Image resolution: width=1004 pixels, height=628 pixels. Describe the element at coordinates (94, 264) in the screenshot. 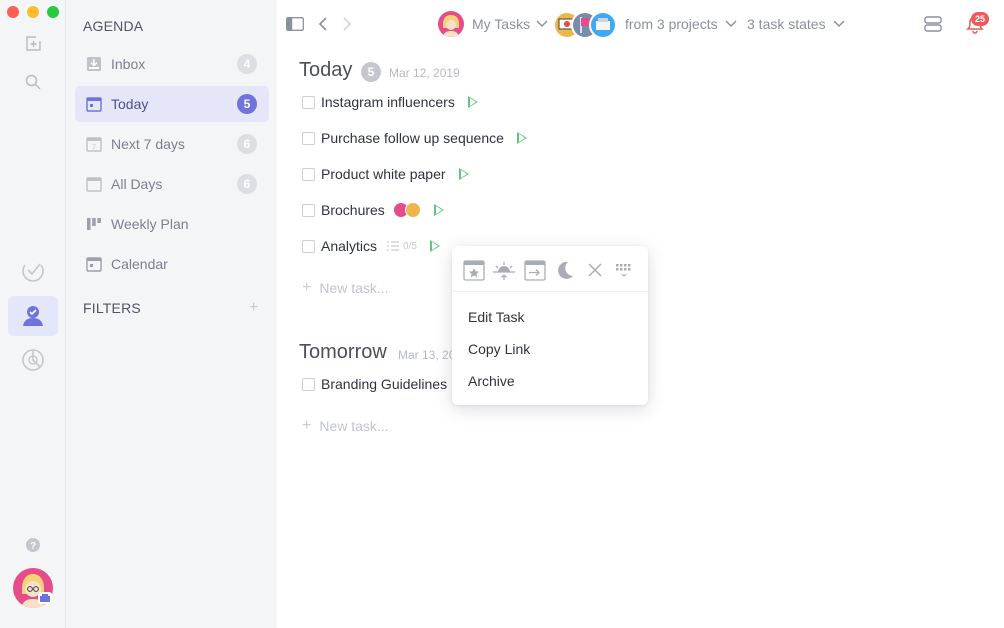

I see `calendar-icon` at that location.